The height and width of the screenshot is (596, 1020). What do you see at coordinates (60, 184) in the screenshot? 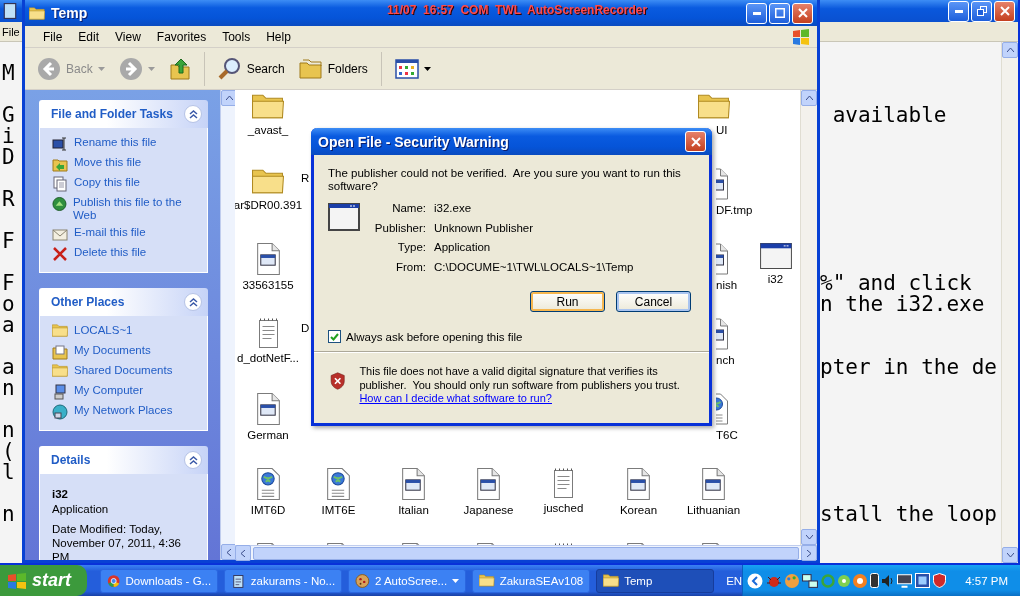
I see `copy-icon` at bounding box center [60, 184].